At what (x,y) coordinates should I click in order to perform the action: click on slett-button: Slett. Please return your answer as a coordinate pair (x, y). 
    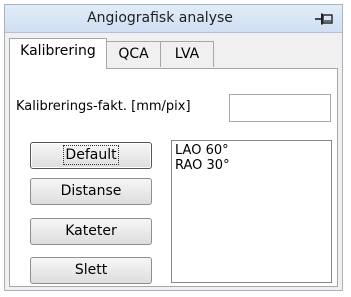
    Looking at the image, I should click on (91, 270).